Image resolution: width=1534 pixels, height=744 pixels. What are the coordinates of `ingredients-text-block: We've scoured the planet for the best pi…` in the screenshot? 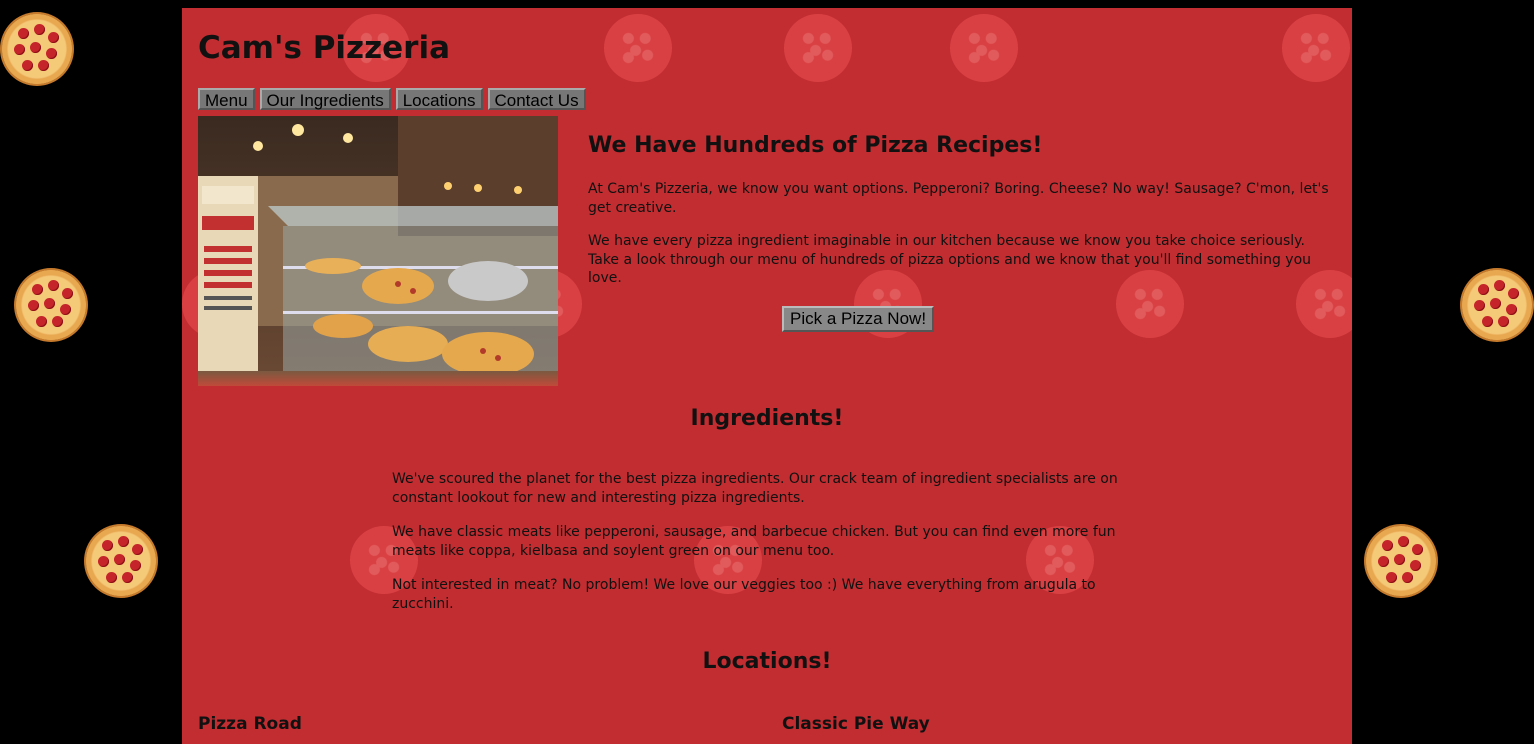 It's located at (767, 549).